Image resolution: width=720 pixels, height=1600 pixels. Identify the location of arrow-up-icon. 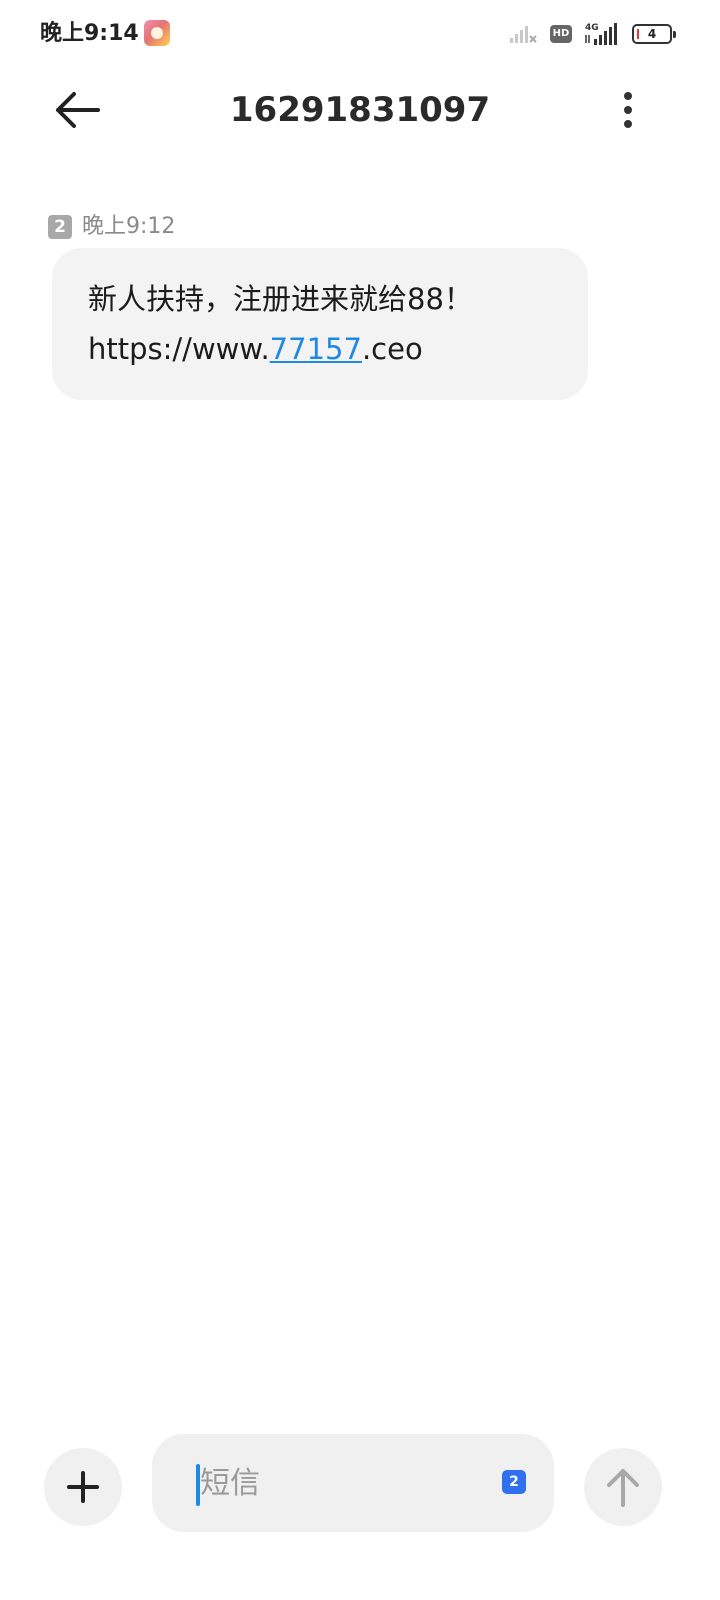
(623, 1488).